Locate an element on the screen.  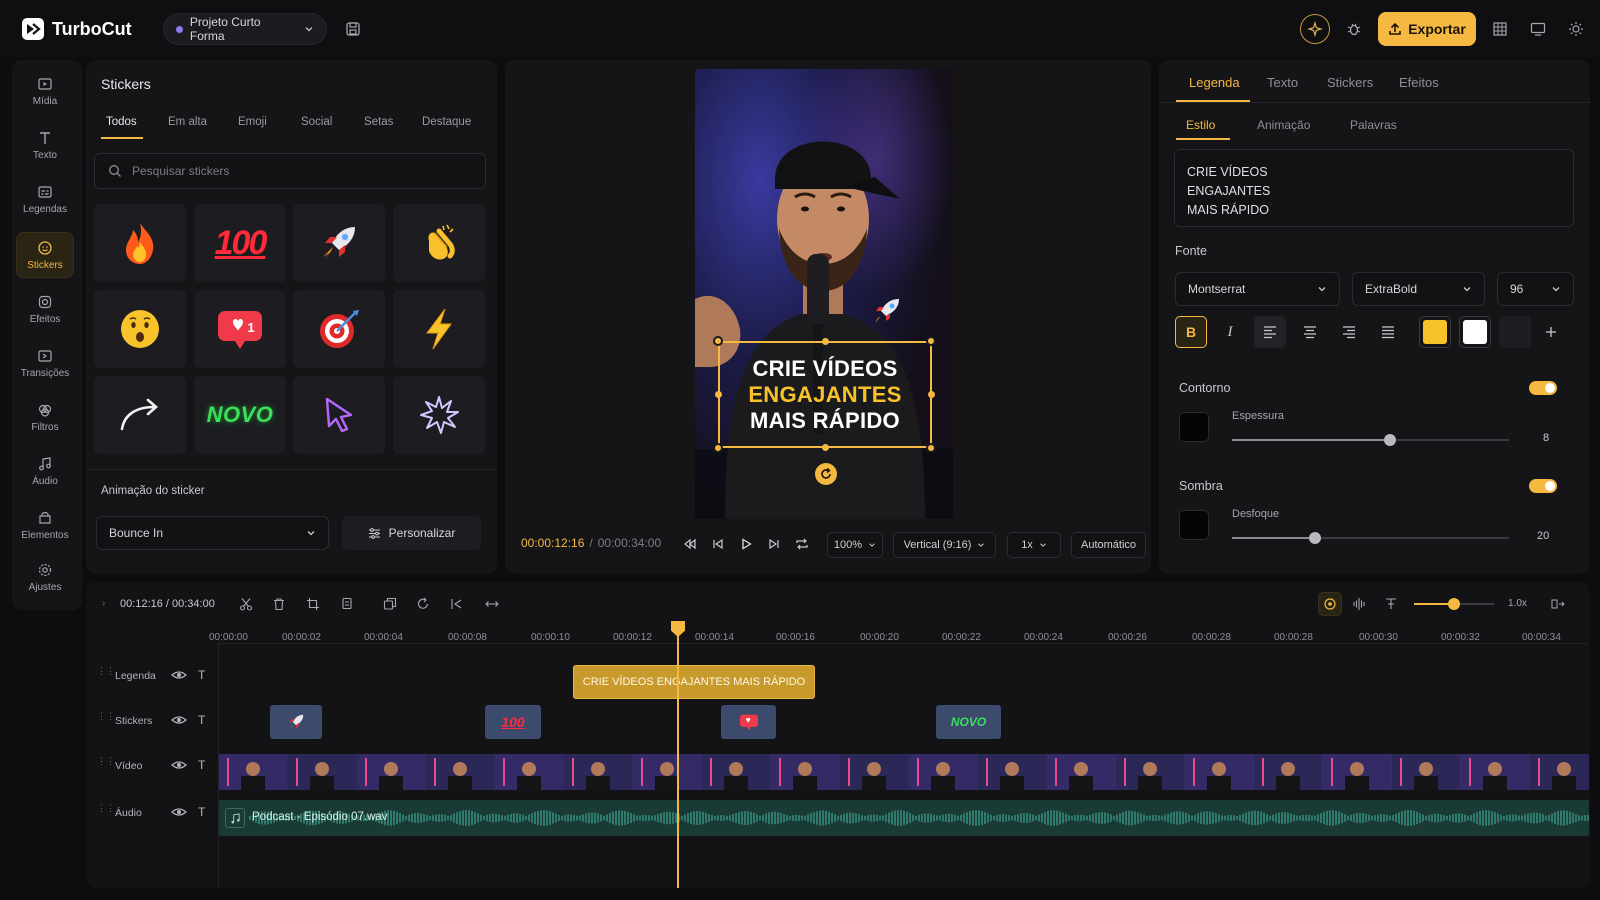
save-button is located at coordinates (353, 29).